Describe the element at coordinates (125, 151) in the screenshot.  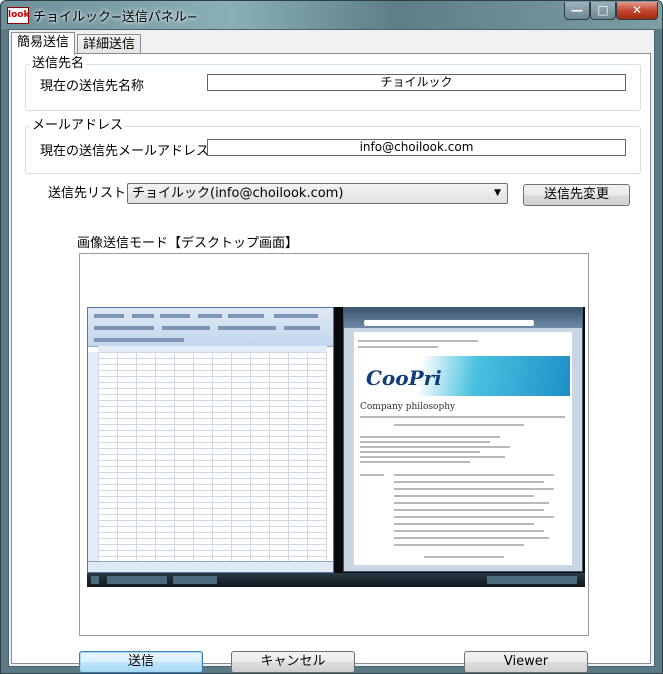
I see `email-label: 現在の送信先メールアドレス` at that location.